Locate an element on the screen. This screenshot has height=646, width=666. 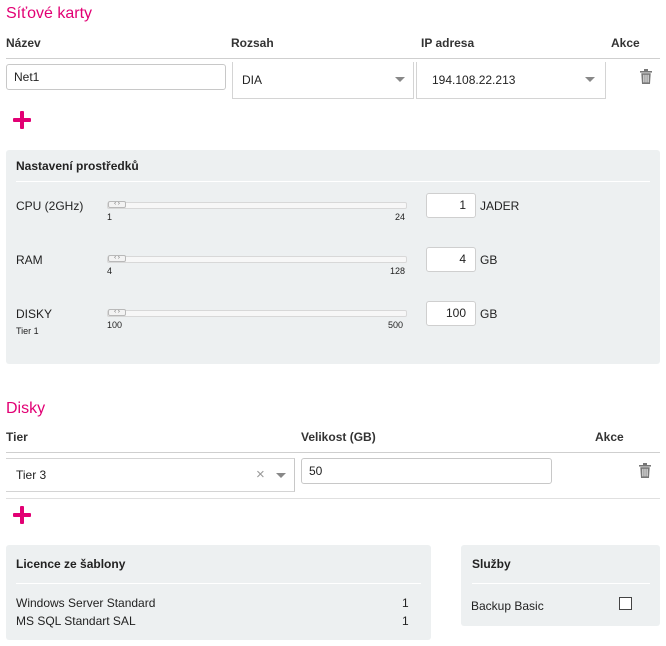
disk-tier-select: Tier 3 × is located at coordinates (150, 475).